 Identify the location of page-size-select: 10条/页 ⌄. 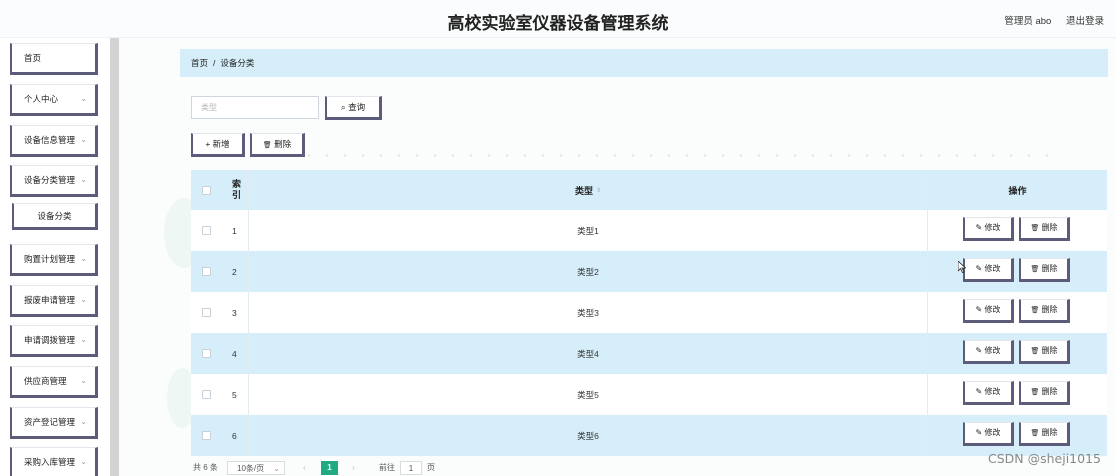
(256, 468).